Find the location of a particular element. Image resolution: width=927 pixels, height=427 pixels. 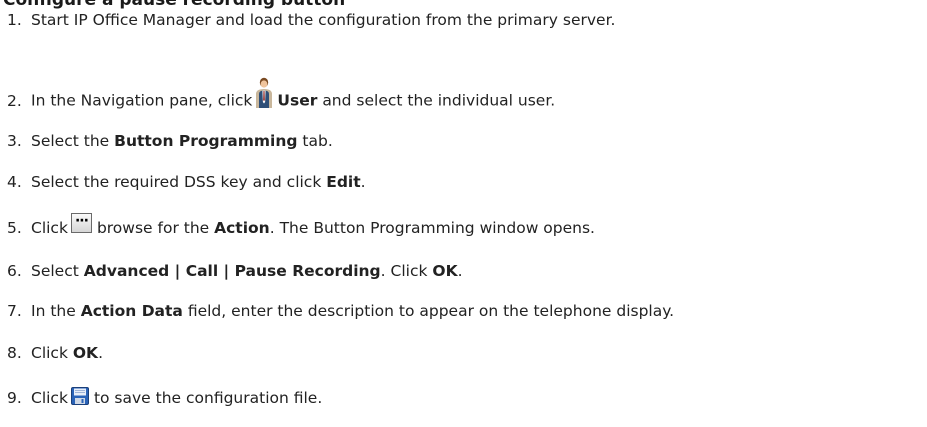

user-icon is located at coordinates (264, 93).